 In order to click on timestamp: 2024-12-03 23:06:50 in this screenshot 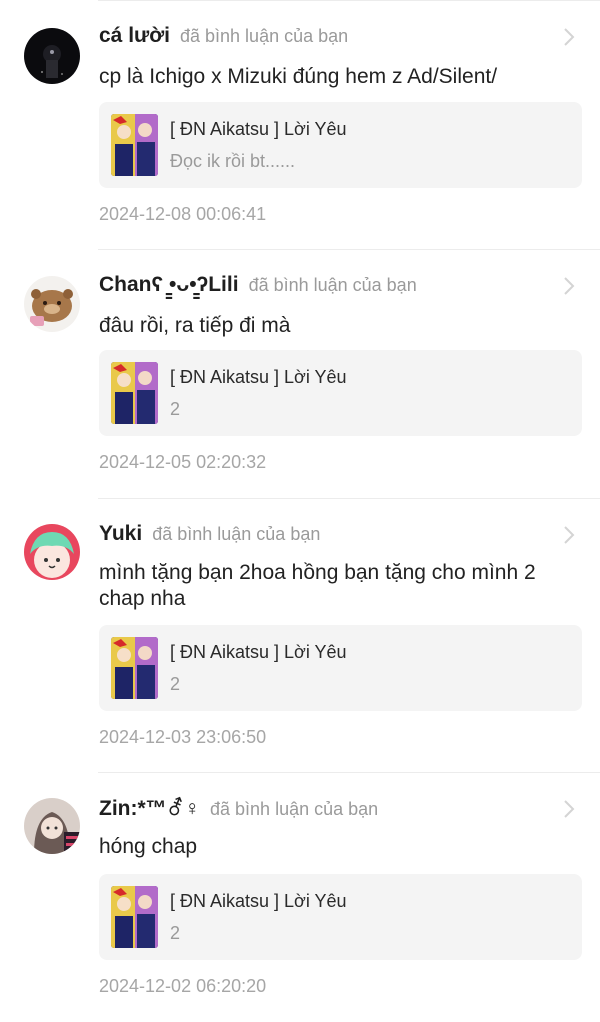, I will do `click(183, 737)`.